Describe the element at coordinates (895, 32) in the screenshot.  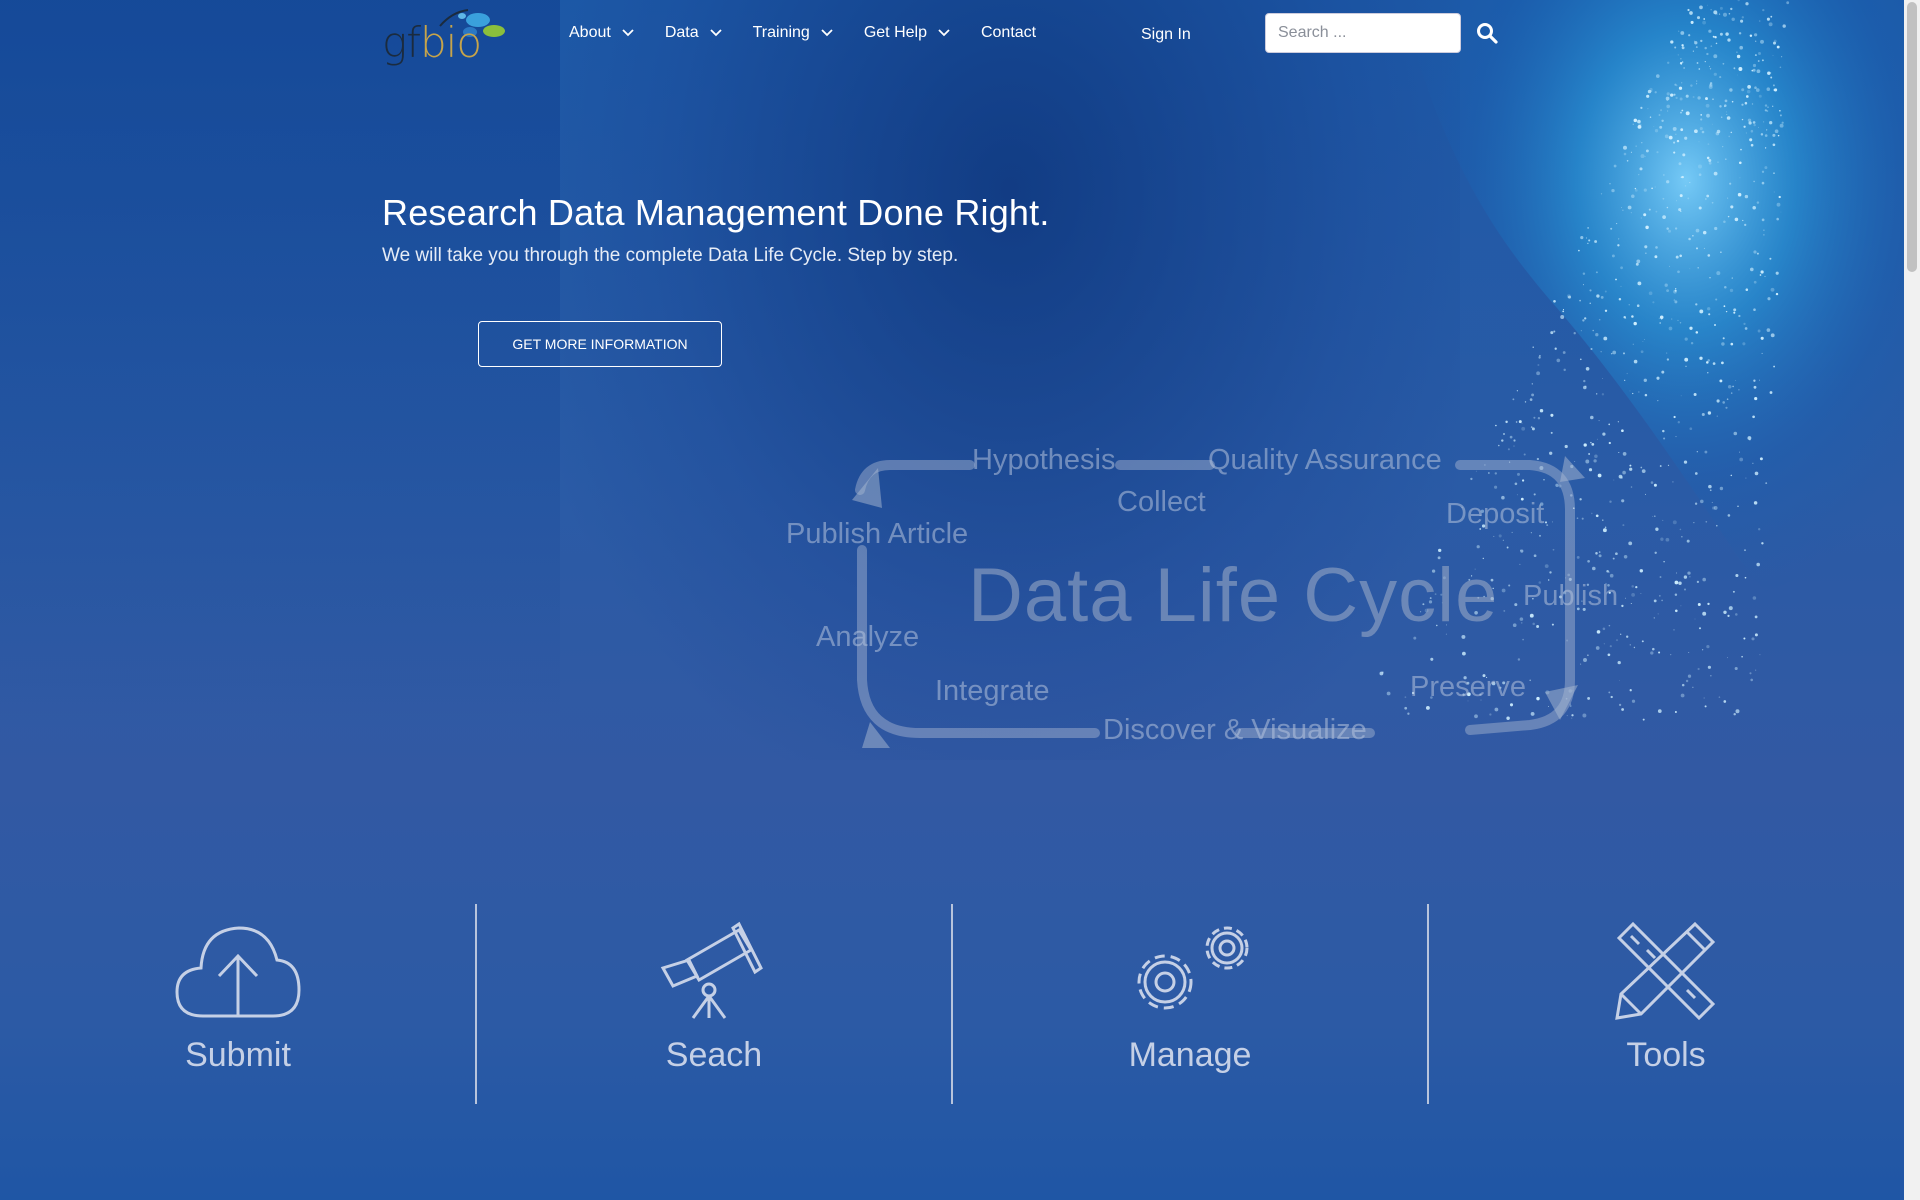
I see `nav-label-get-help: Get Help` at that location.